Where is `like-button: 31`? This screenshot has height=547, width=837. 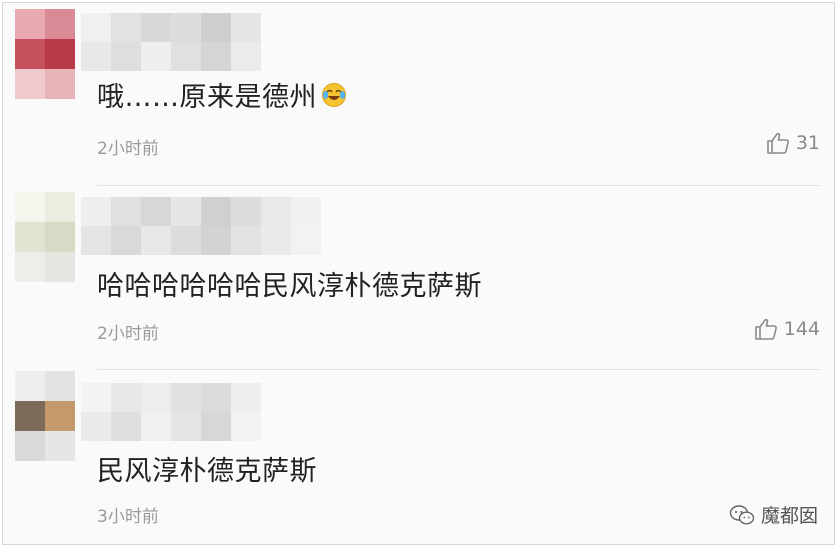 like-button: 31 is located at coordinates (793, 143).